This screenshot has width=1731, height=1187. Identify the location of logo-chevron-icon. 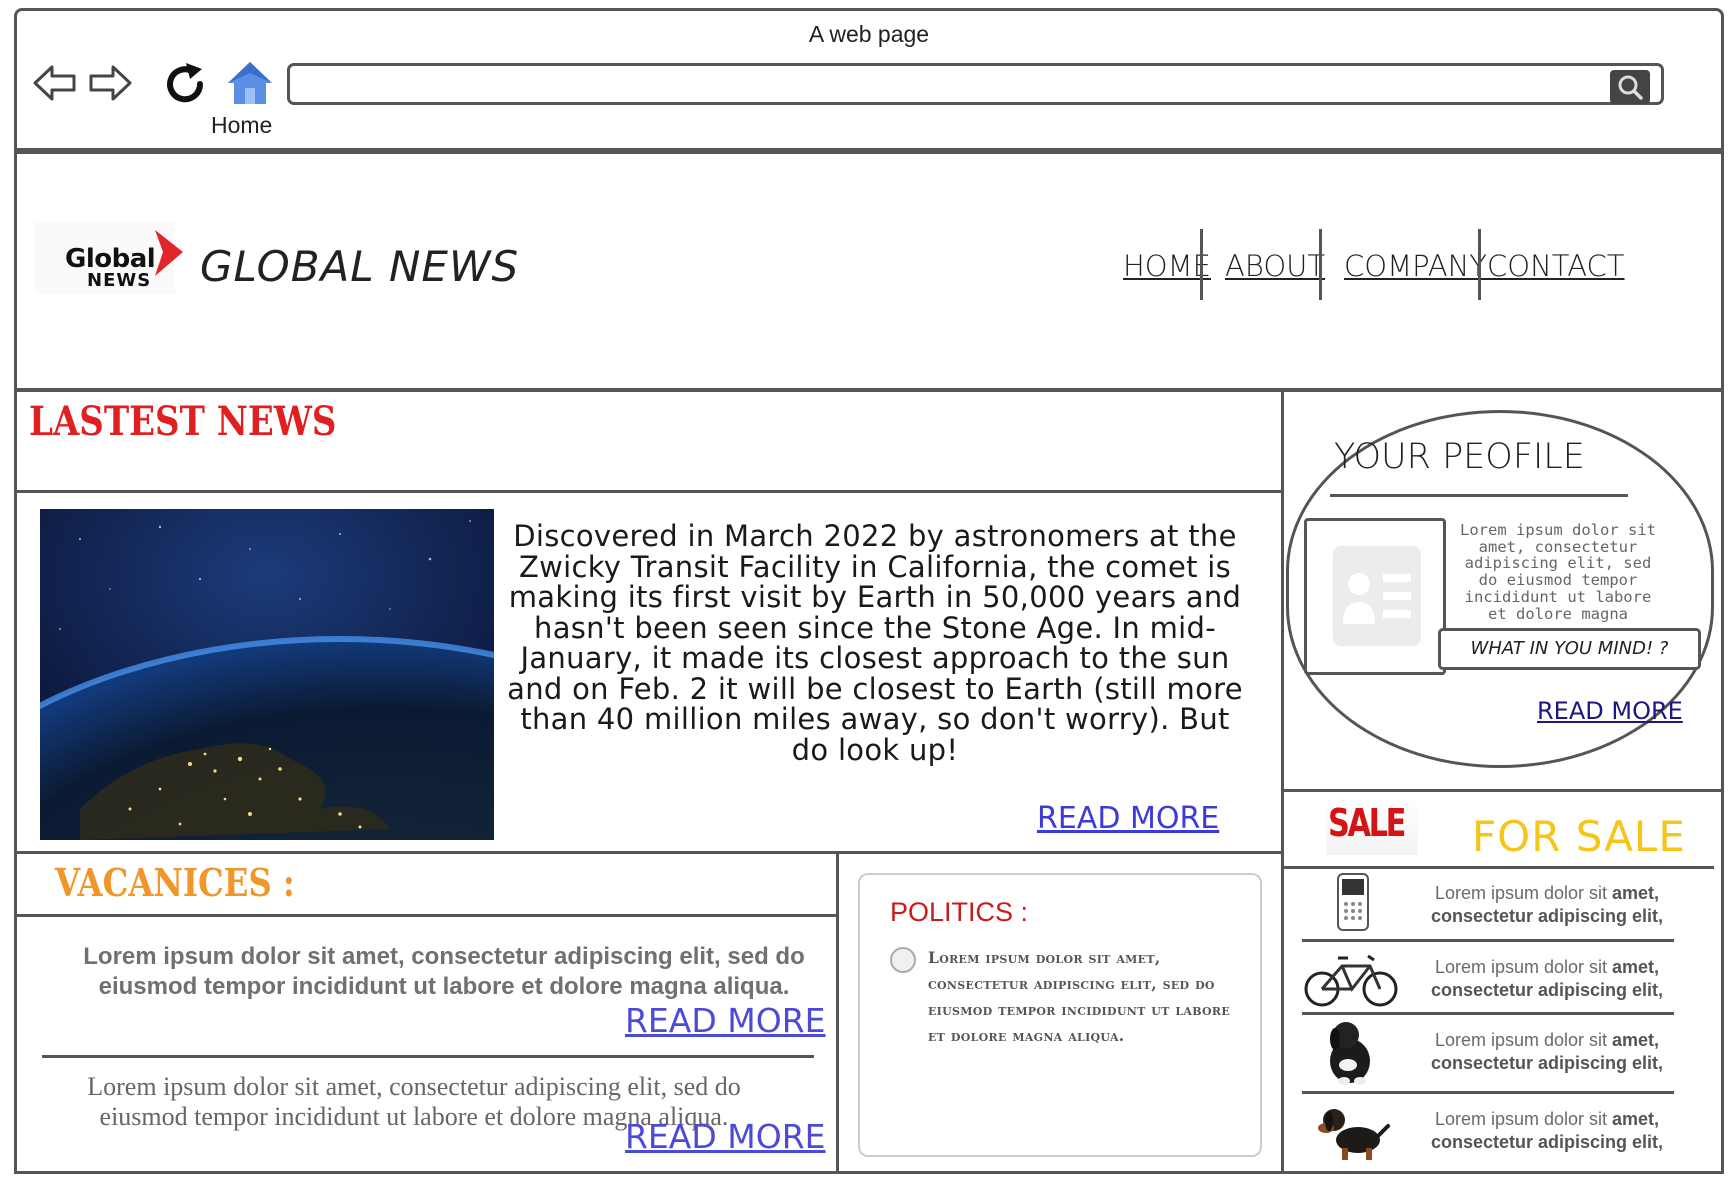
(169, 253).